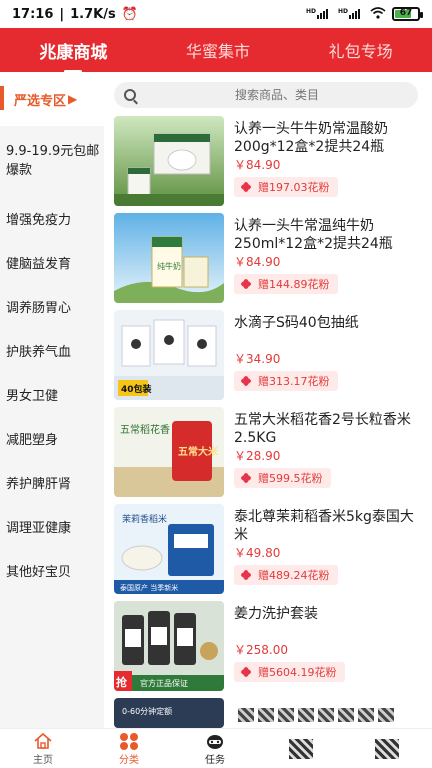 Image resolution: width=432 pixels, height=768 pixels. Describe the element at coordinates (257, 456) in the screenshot. I see `product-price: ￥28.90` at that location.